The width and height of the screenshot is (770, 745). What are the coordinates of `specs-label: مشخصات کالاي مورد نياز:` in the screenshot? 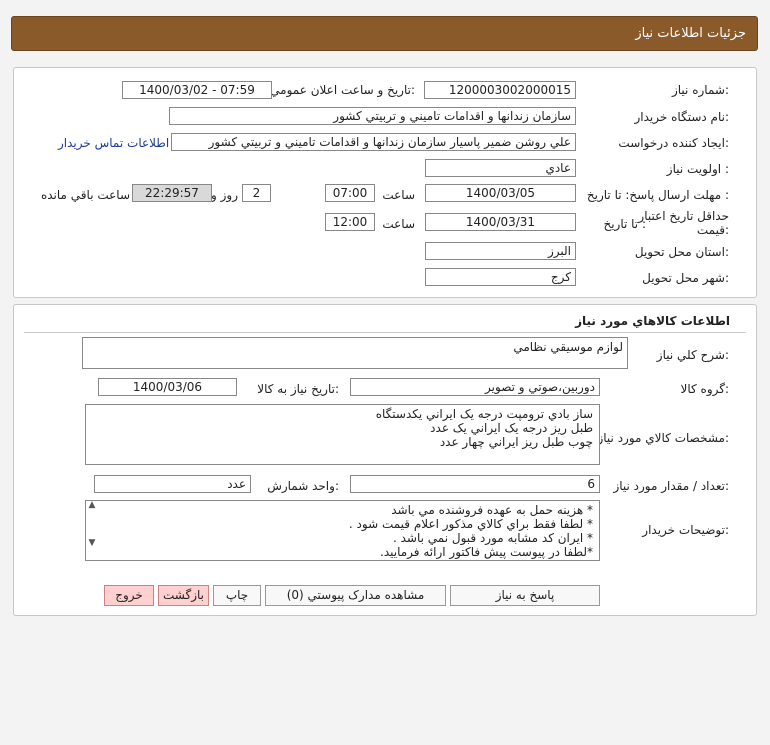 It's located at (663, 438).